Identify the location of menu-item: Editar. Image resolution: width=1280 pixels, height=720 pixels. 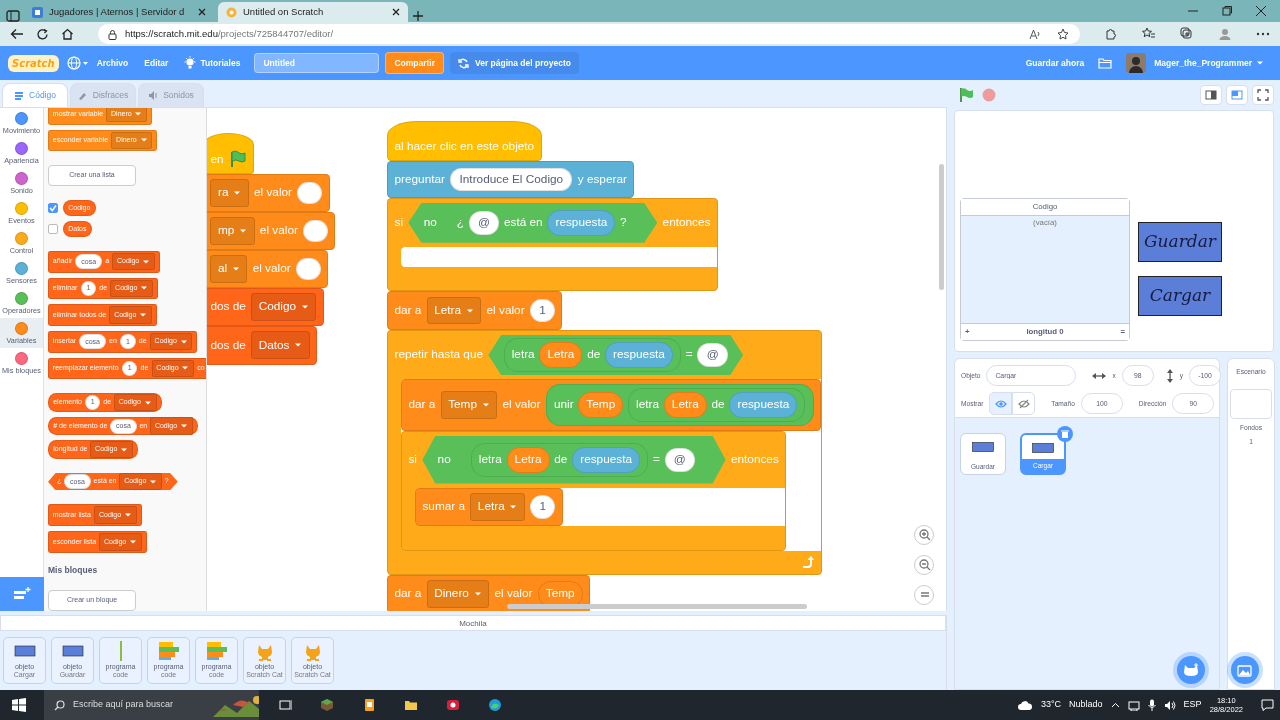
(156, 63).